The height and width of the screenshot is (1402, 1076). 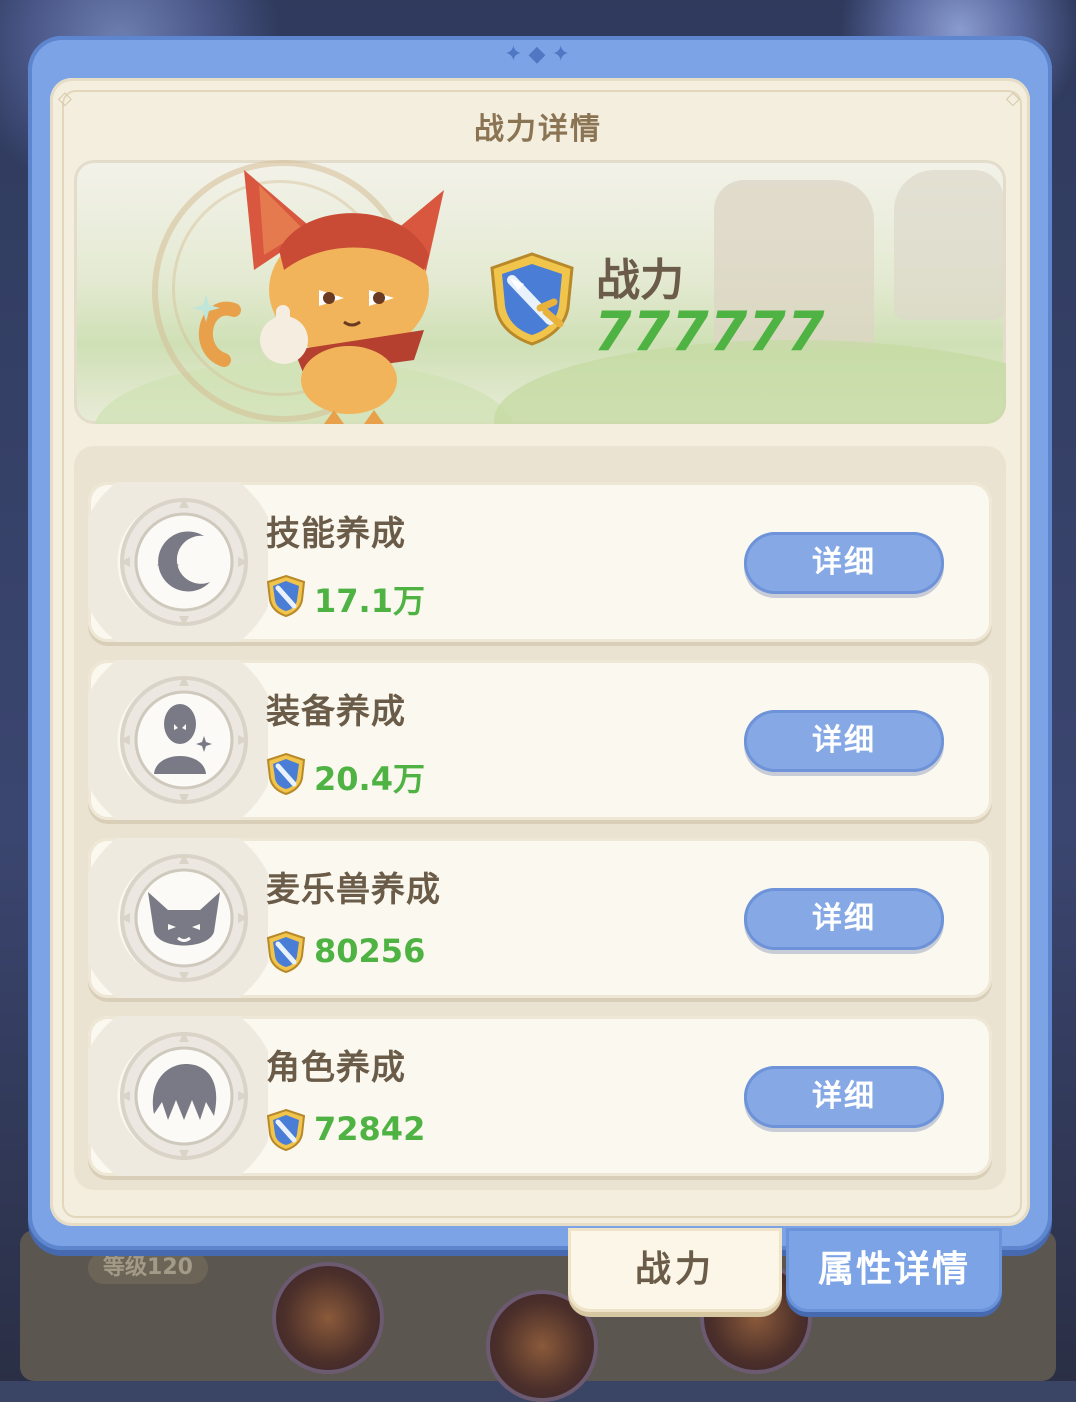 I want to click on detail-button-equipment: 详细, so click(x=844, y=741).